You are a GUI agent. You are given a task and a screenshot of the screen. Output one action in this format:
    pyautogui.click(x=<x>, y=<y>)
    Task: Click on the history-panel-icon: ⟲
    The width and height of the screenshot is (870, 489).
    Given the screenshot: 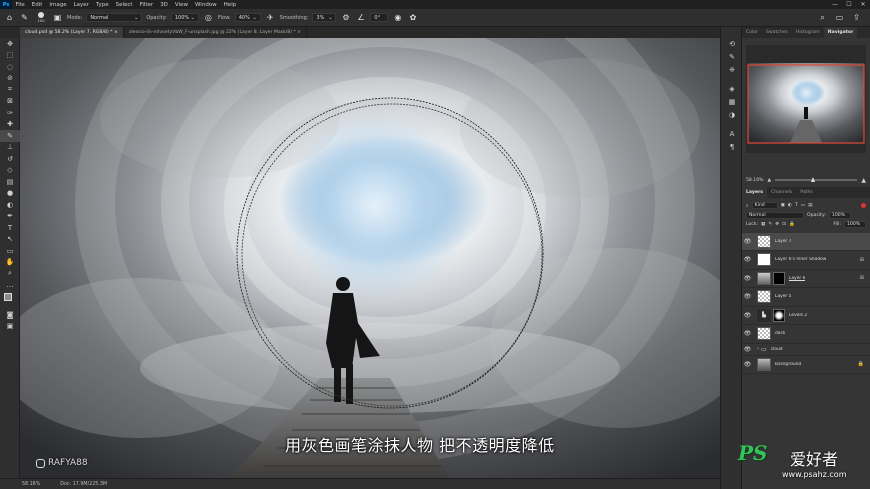 What is the action you would take?
    pyautogui.click(x=732, y=43)
    